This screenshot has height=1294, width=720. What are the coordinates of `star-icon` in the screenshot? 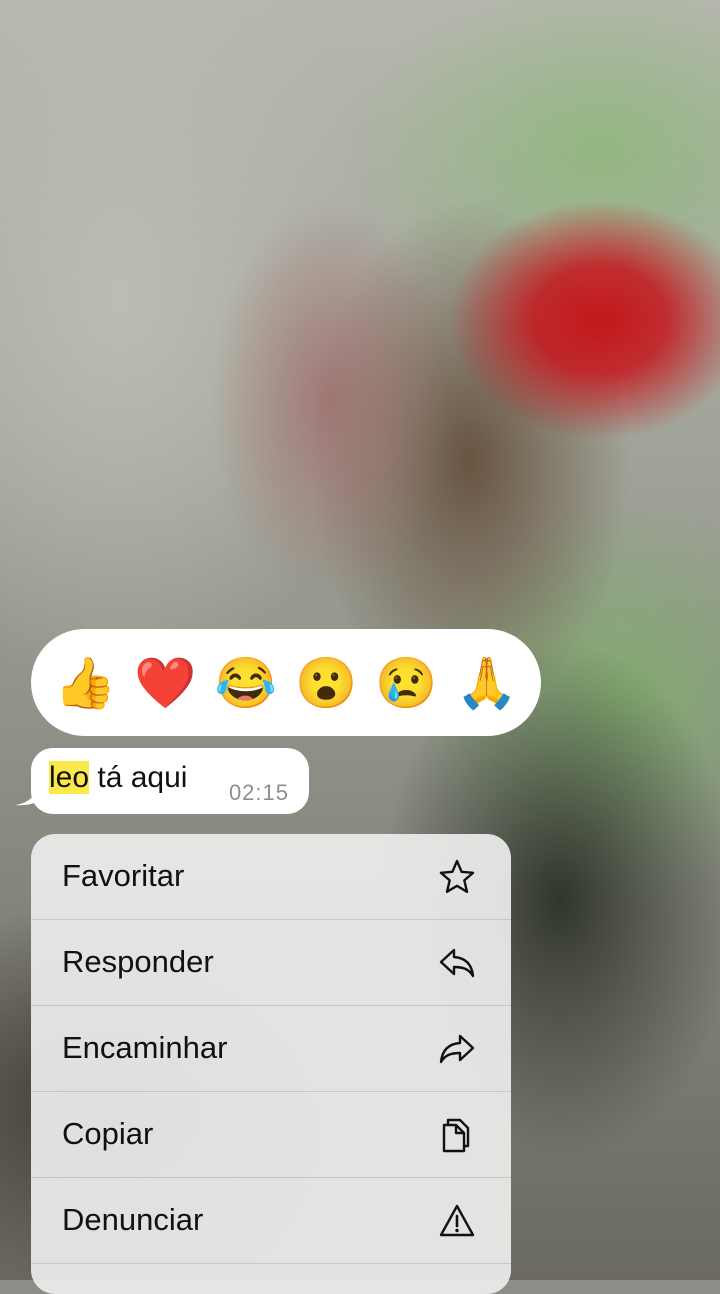 It's located at (457, 876).